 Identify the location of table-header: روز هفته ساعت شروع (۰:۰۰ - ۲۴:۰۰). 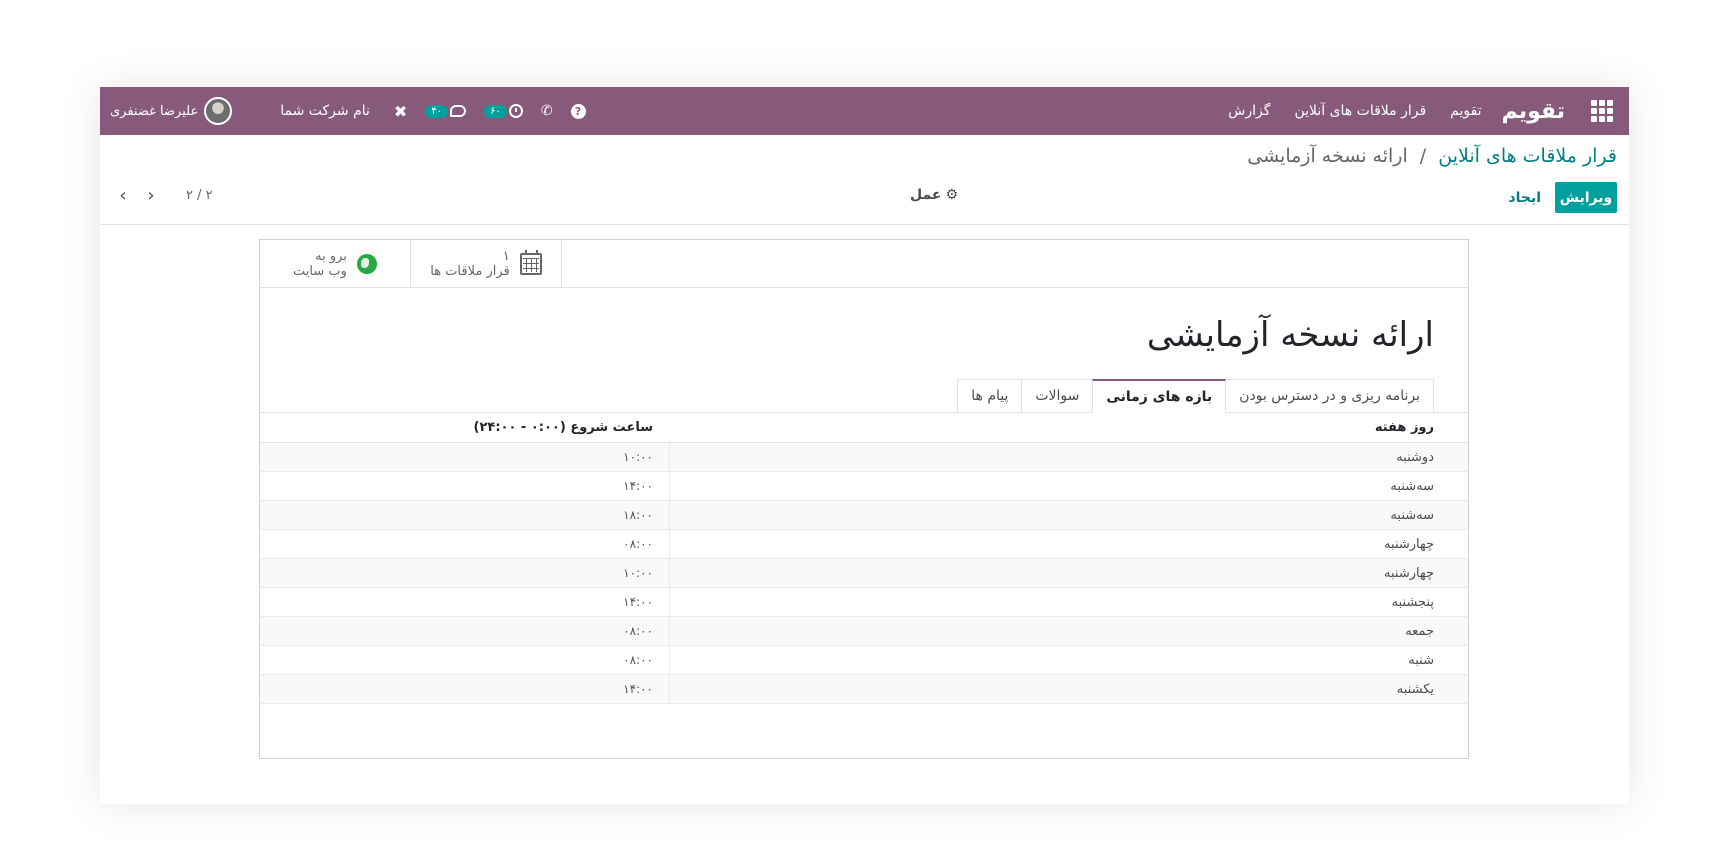
(864, 428).